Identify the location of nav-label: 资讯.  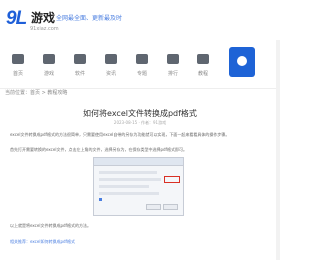
(110, 74).